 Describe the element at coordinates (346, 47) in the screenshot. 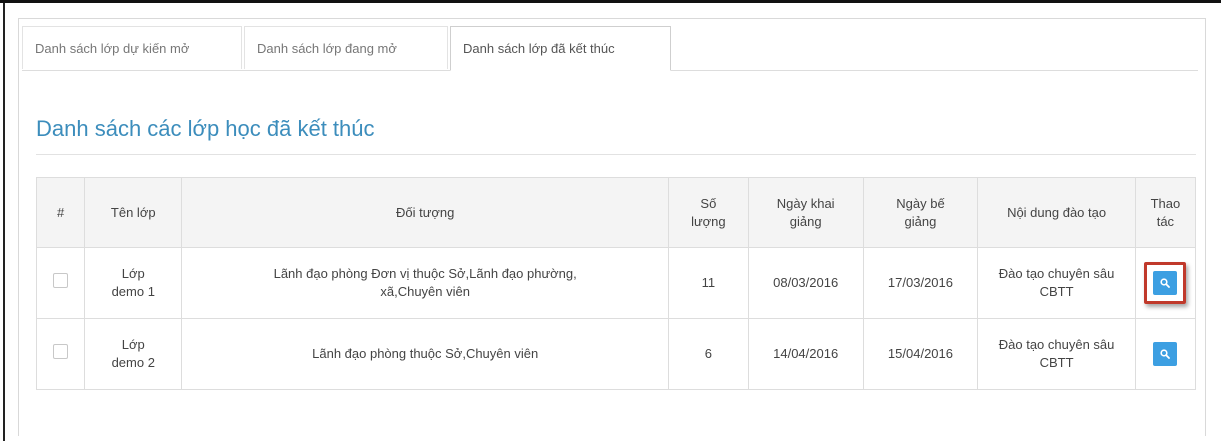

I see `tab-open-classes: Danh sách lớp đang mở` at that location.